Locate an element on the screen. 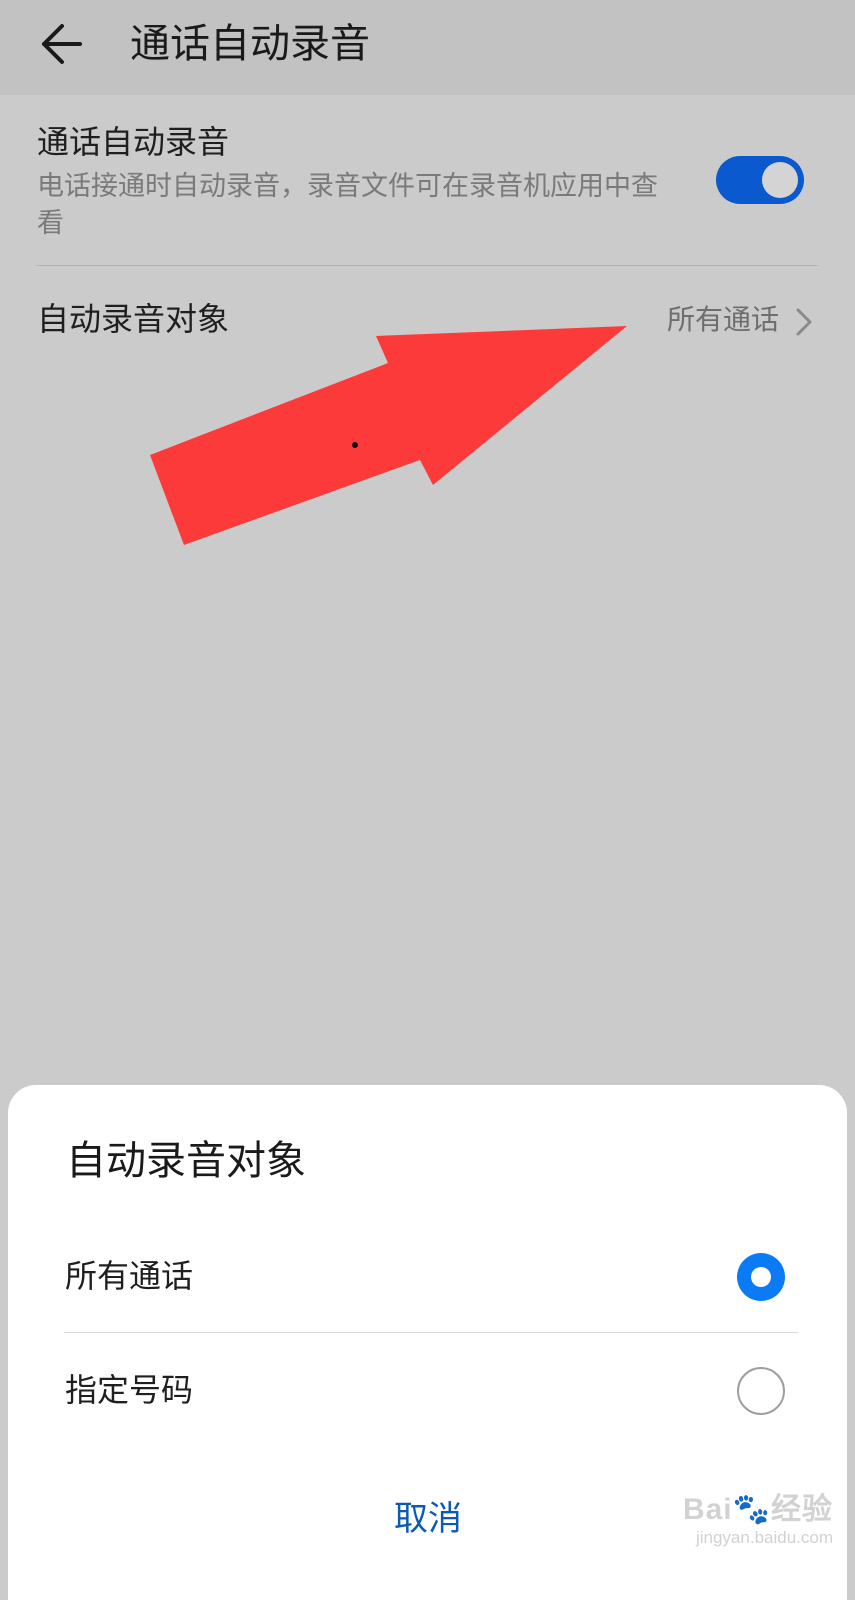 This screenshot has width=855, height=1600. option-label: 所有通话 is located at coordinates (129, 1276).